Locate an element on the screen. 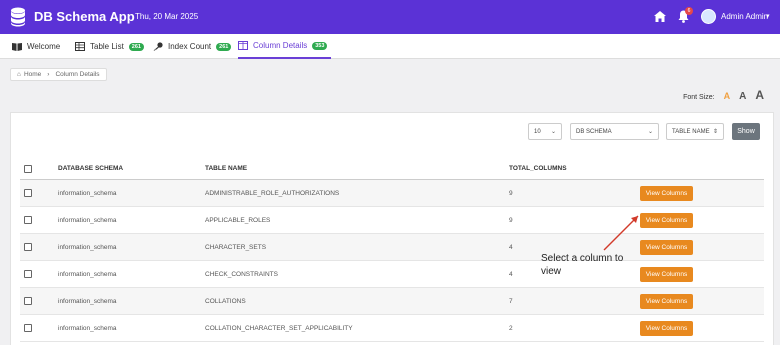  font-size-control: Font Size: A A A is located at coordinates (723, 95).